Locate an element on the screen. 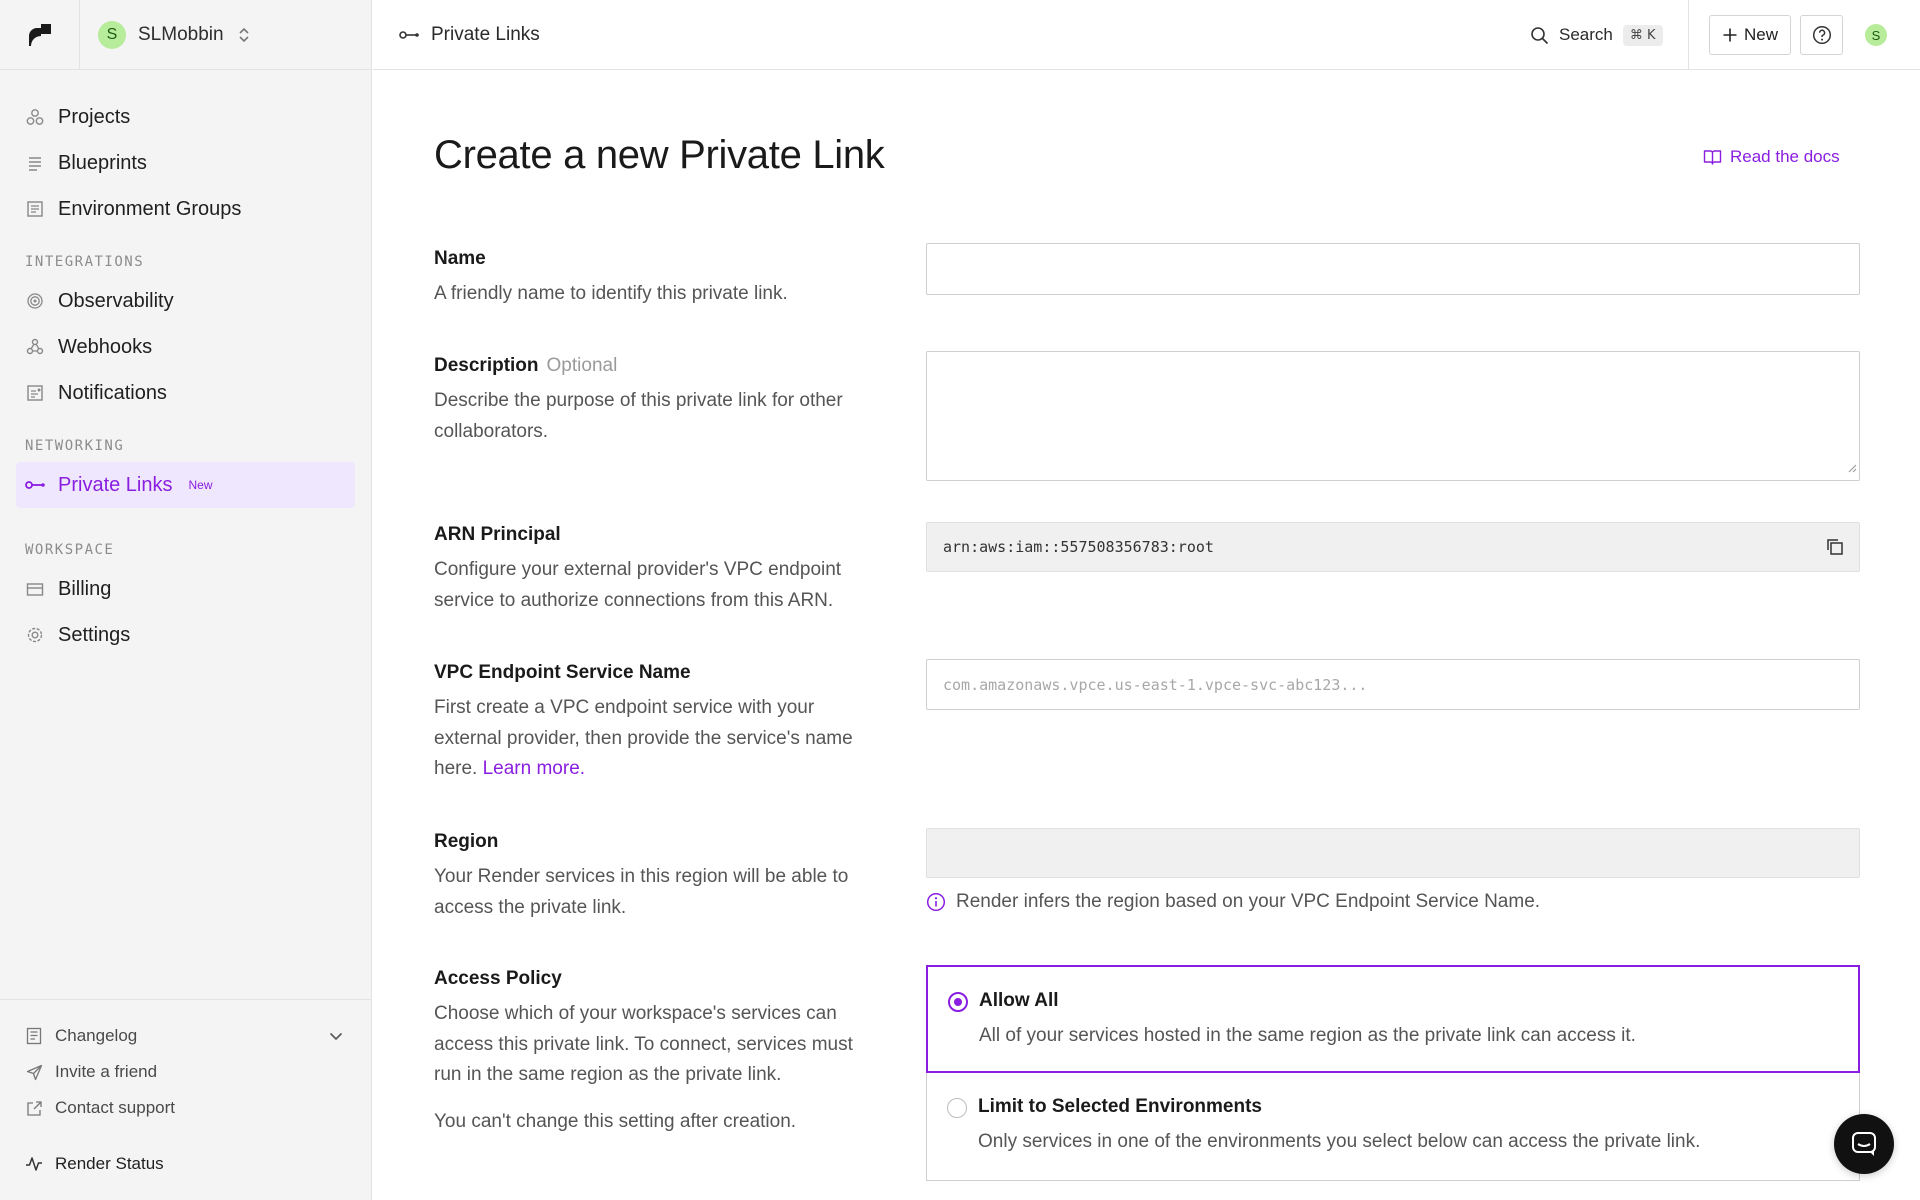 The image size is (1920, 1200). workspace-avatar: S is located at coordinates (112, 34).